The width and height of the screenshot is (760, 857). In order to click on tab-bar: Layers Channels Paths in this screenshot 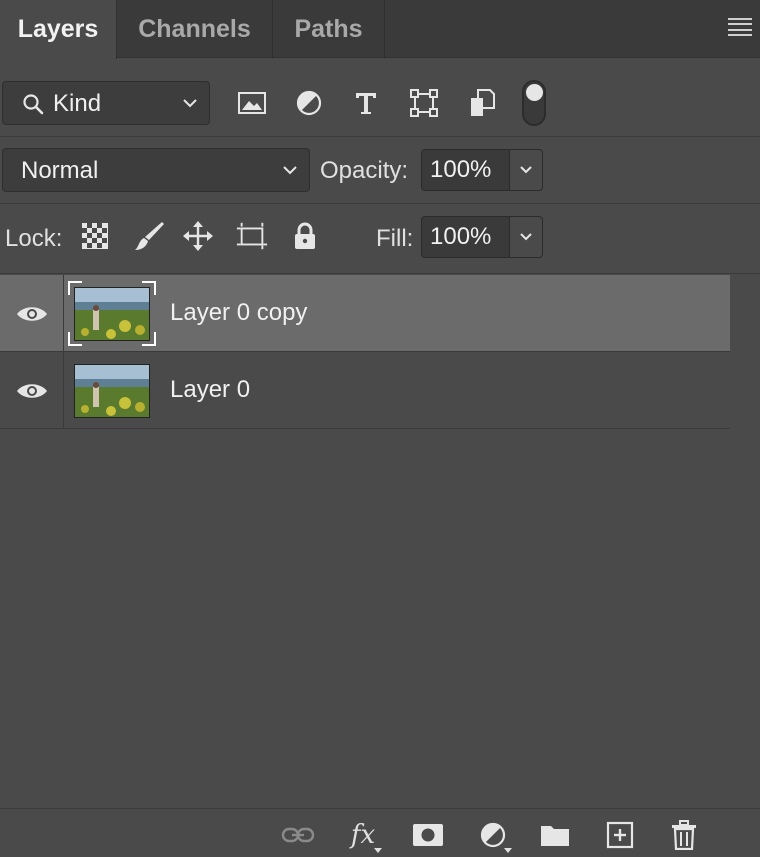, I will do `click(380, 29)`.